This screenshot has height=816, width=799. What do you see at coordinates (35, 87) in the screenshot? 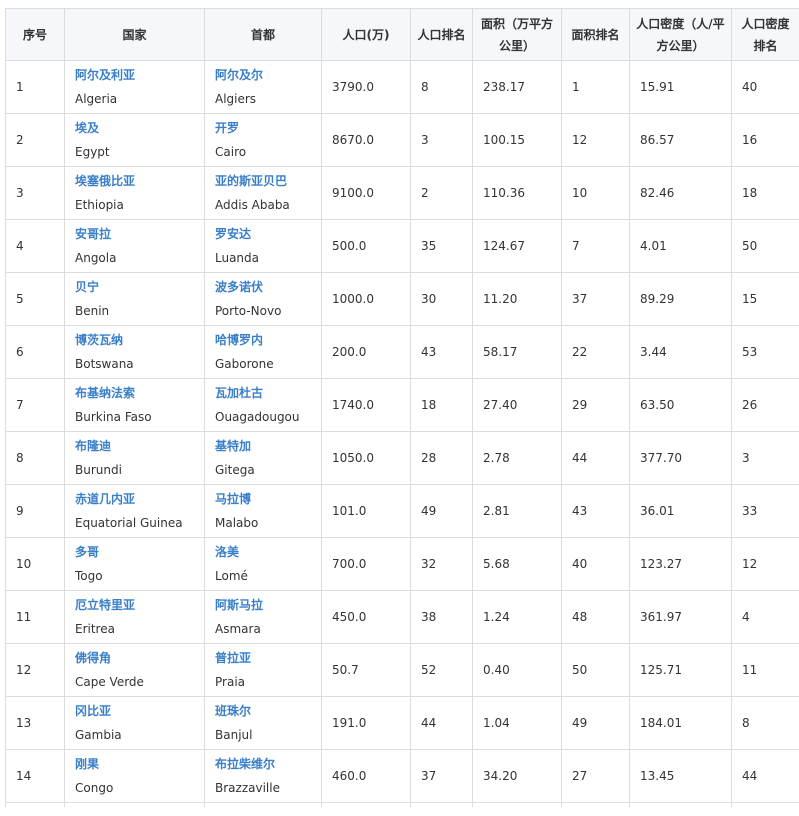
I see `cell-index: 1` at bounding box center [35, 87].